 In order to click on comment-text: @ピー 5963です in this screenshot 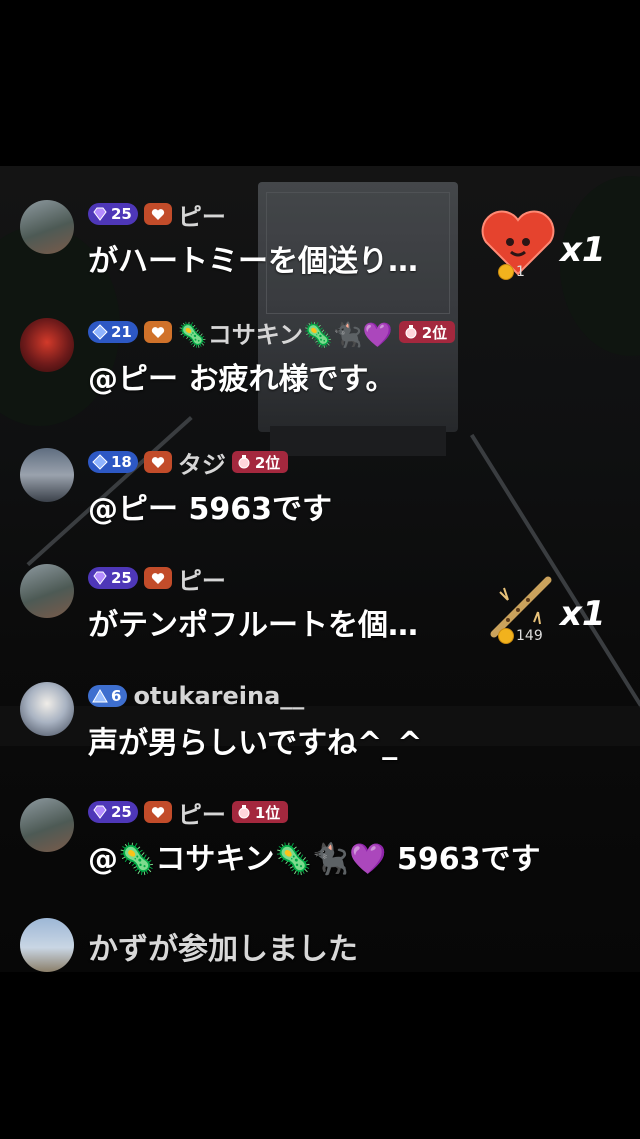, I will do `click(210, 509)`.